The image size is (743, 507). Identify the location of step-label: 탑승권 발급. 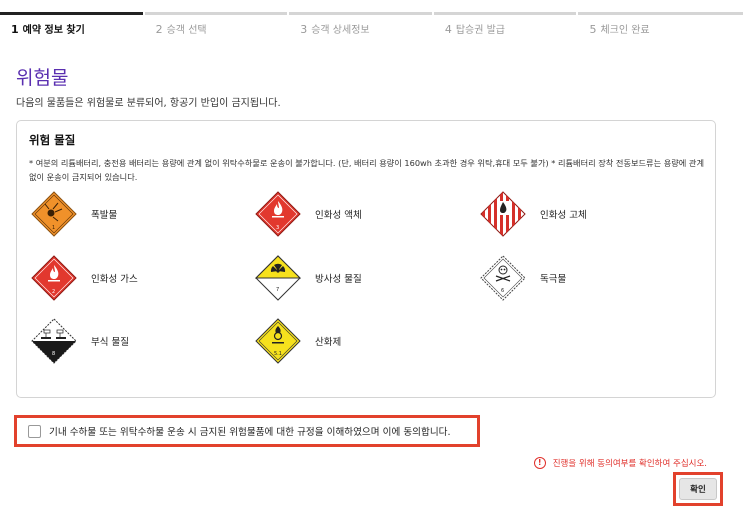
(480, 30).